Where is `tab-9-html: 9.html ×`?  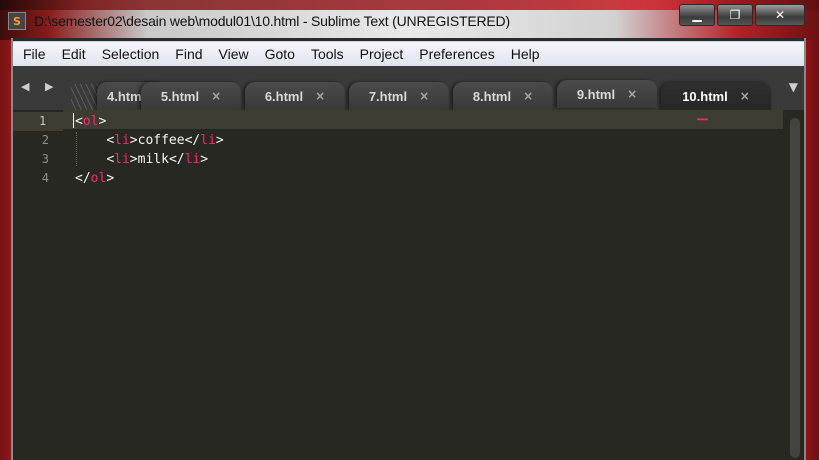
tab-9-html: 9.html × is located at coordinates (607, 94).